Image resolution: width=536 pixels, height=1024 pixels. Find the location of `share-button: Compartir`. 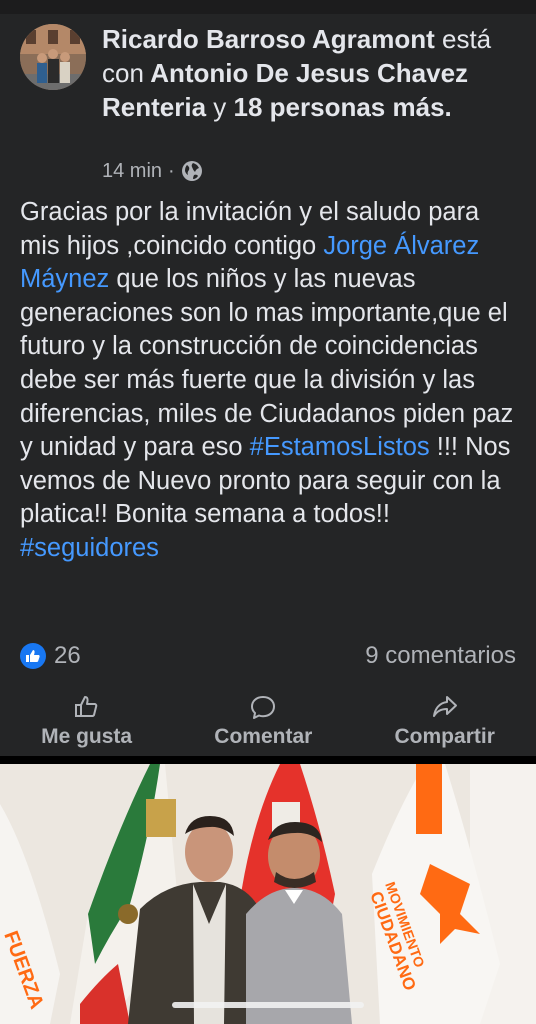

share-button: Compartir is located at coordinates (445, 721).